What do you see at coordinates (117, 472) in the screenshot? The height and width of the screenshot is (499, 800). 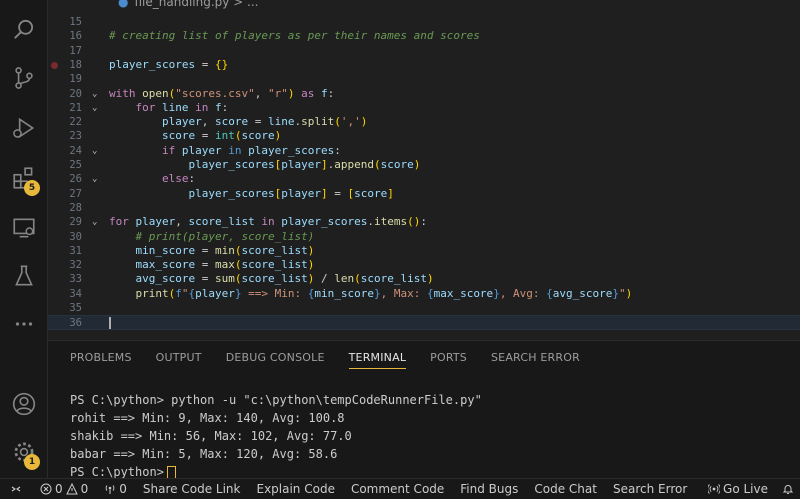 I see `terminal-prompt: PS C:\python>` at bounding box center [117, 472].